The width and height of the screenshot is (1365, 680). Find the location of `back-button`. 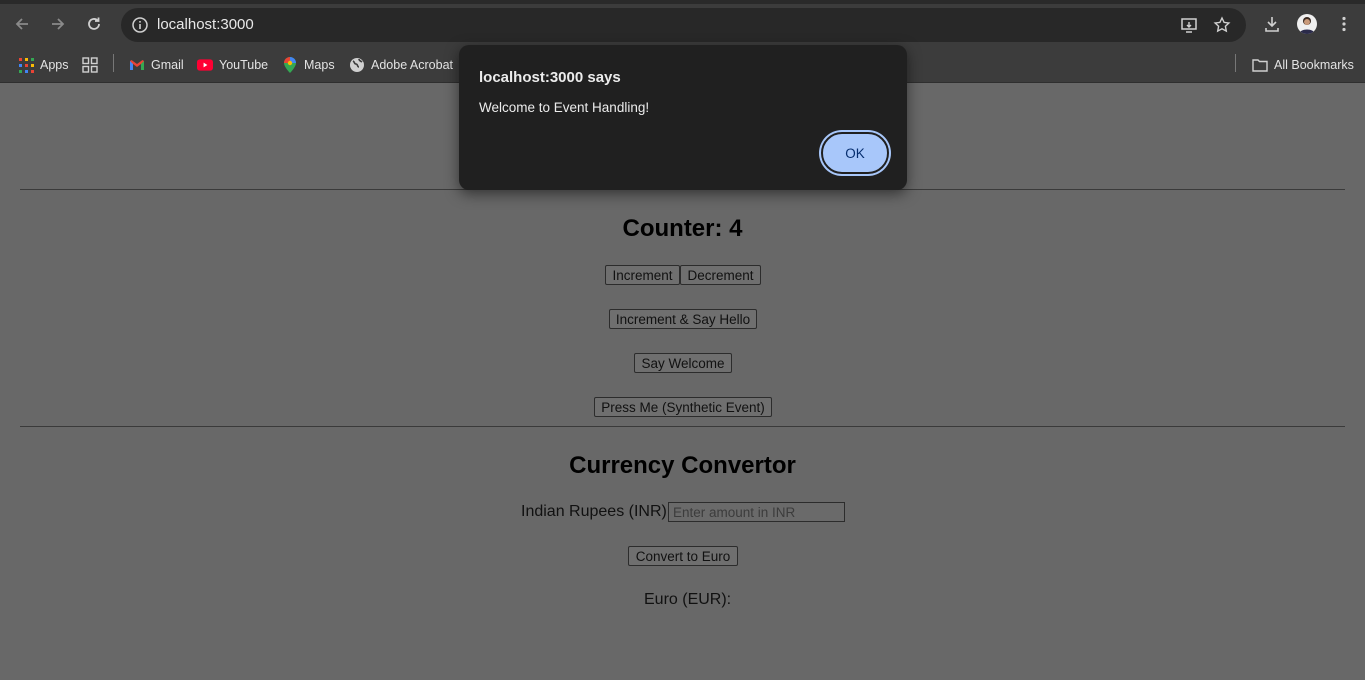

back-button is located at coordinates (22, 24).